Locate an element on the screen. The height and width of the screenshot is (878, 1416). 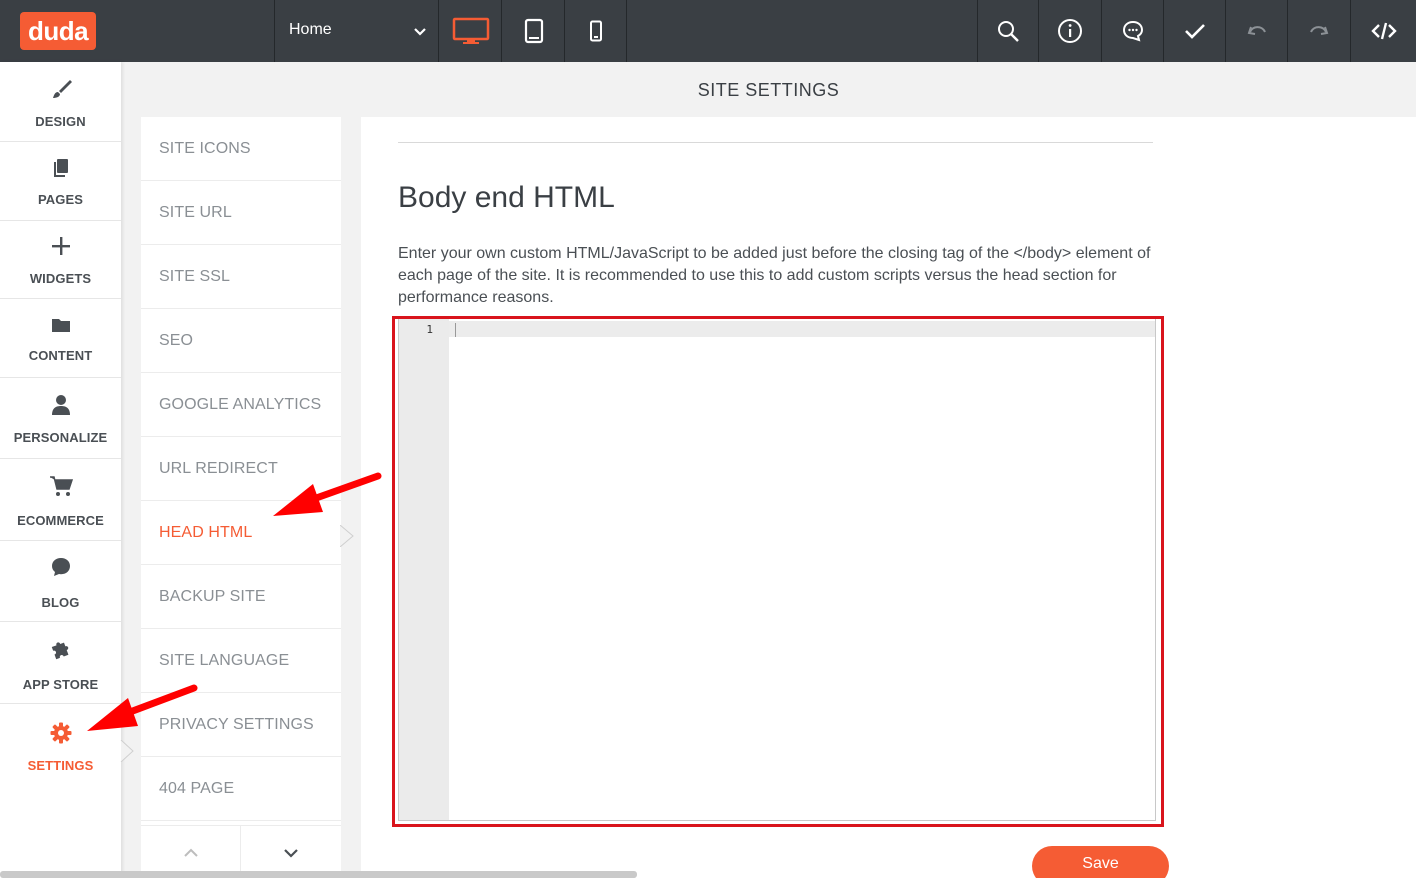
redo-button is located at coordinates (1319, 31).